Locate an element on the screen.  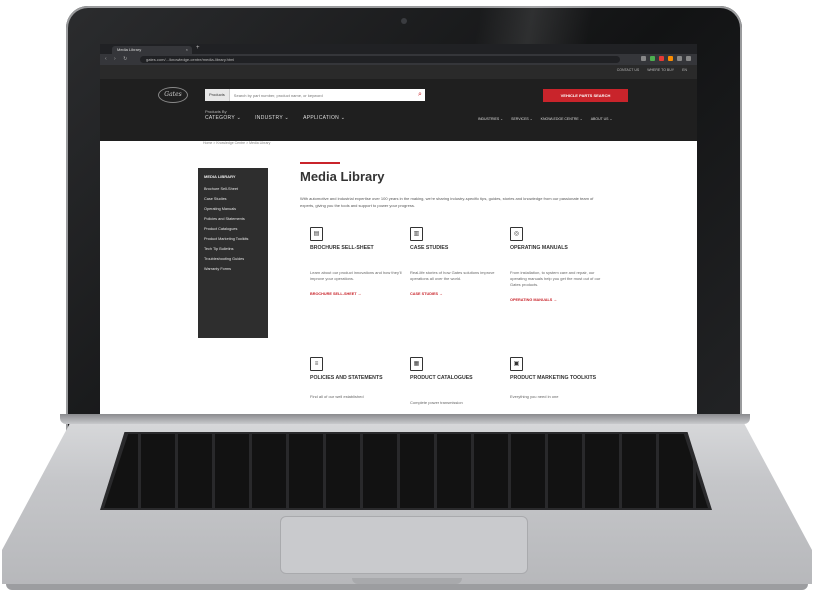
sidebar-item-brochure: Brochure Sell-Sheet is located at coordinates (233, 189).